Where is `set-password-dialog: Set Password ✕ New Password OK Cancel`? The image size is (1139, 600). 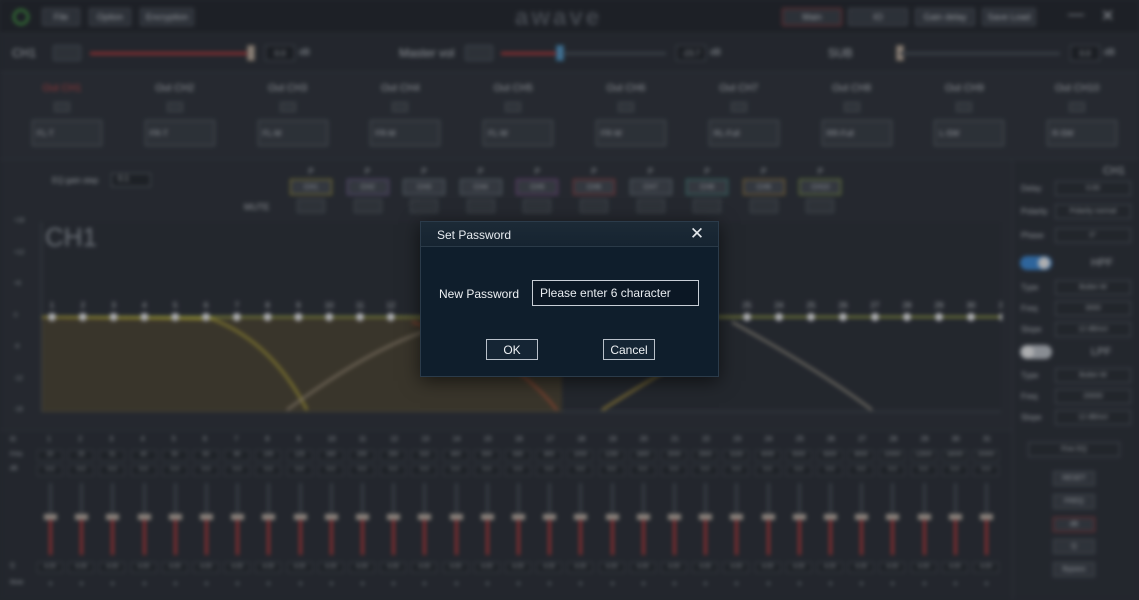 set-password-dialog: Set Password ✕ New Password OK Cancel is located at coordinates (569, 299).